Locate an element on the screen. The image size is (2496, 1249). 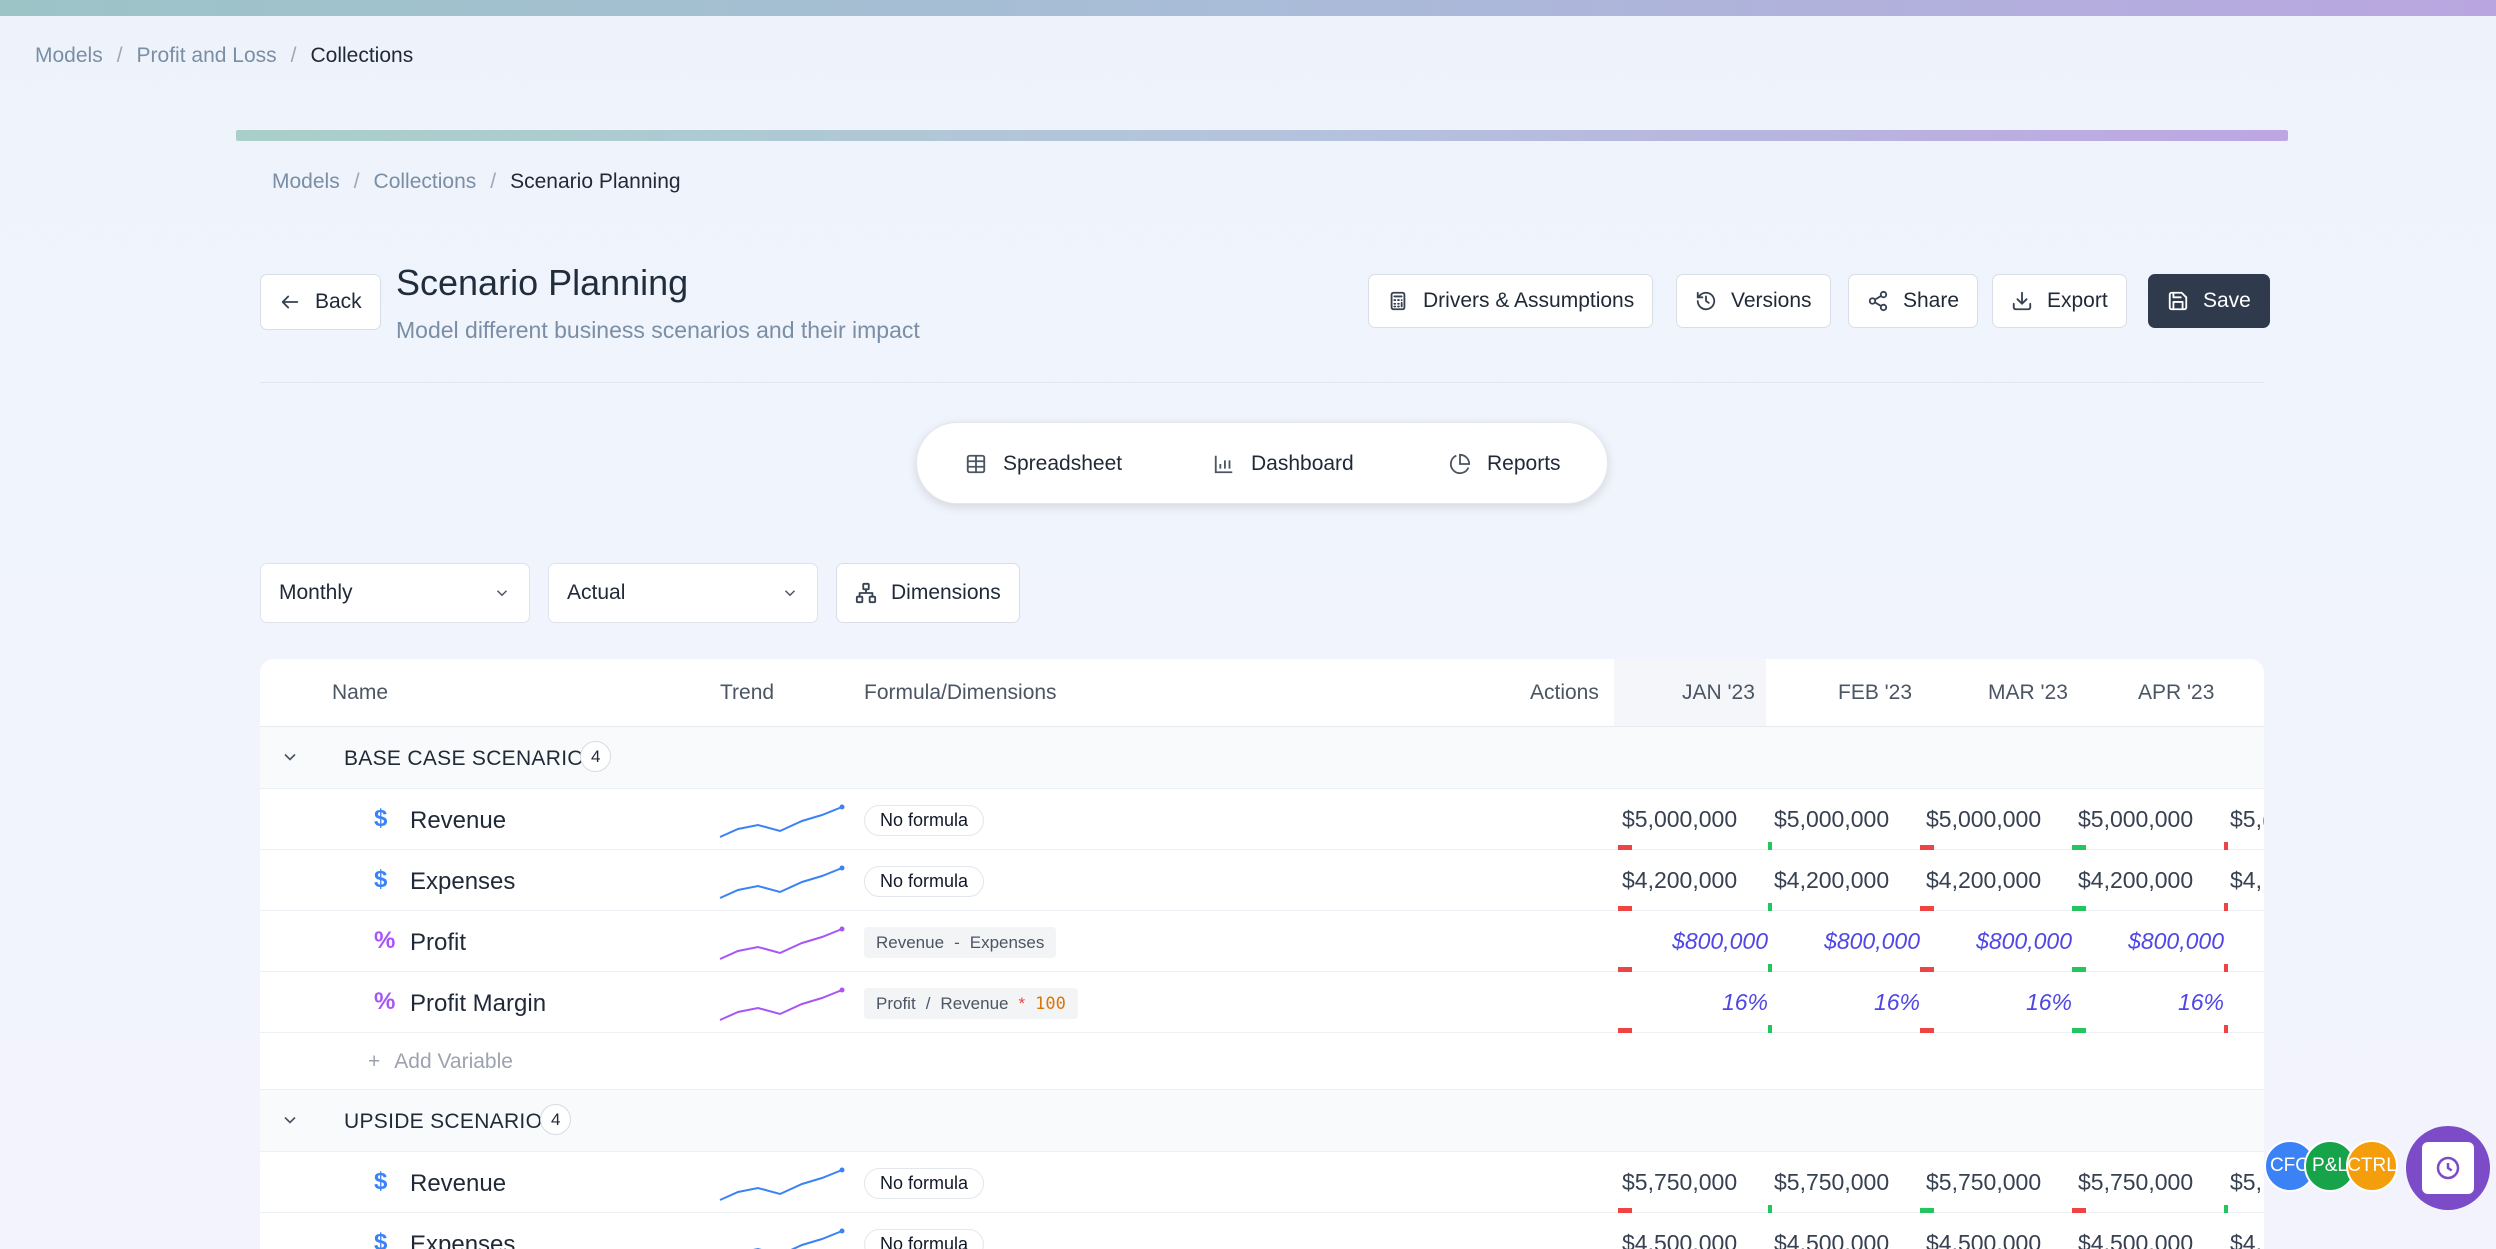
back-label: Back is located at coordinates (338, 301).